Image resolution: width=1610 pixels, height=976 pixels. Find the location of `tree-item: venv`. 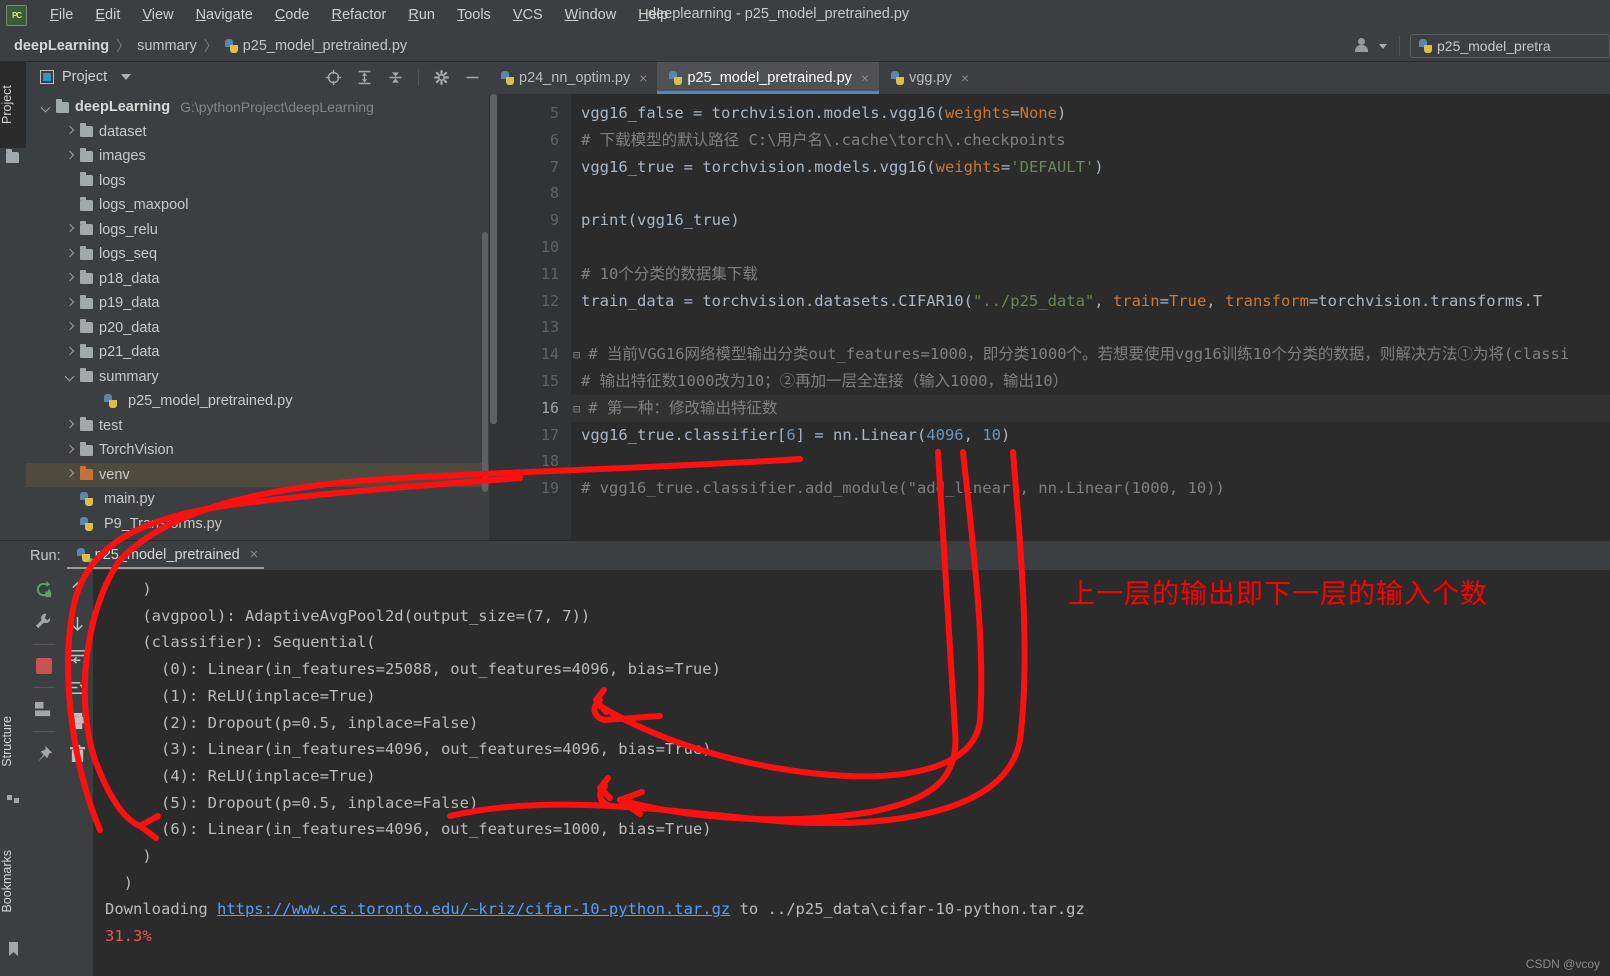

tree-item: venv is located at coordinates (257, 474).